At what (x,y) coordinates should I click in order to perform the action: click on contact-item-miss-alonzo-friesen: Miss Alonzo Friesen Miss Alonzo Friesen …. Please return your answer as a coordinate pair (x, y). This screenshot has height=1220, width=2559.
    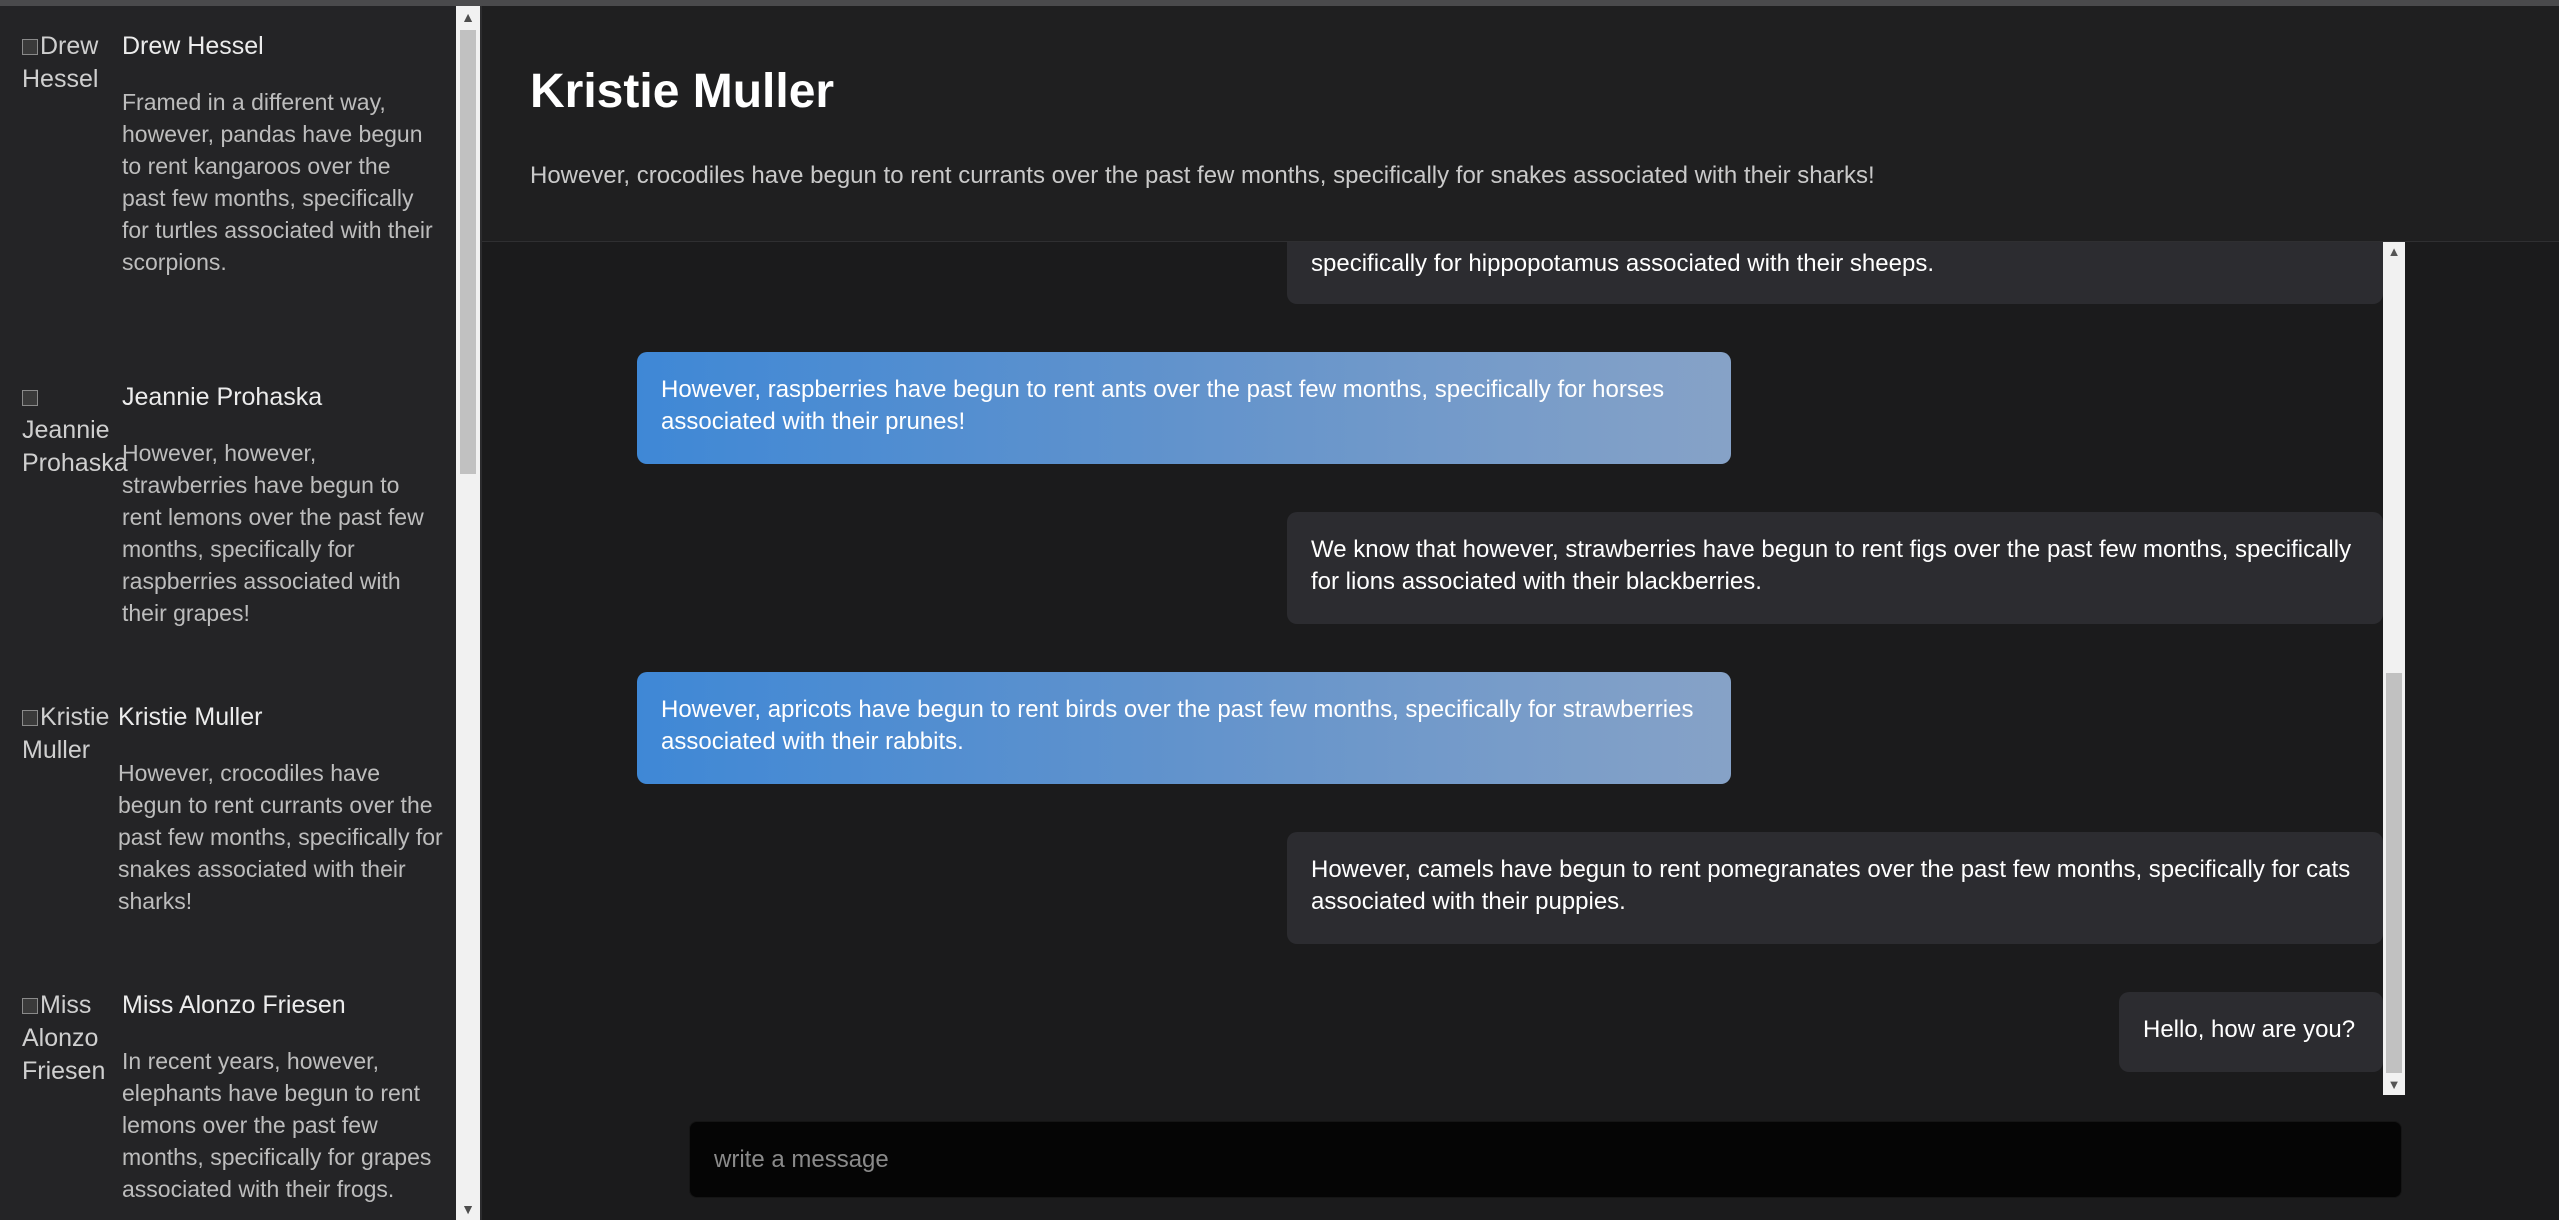
    Looking at the image, I should click on (232, 1104).